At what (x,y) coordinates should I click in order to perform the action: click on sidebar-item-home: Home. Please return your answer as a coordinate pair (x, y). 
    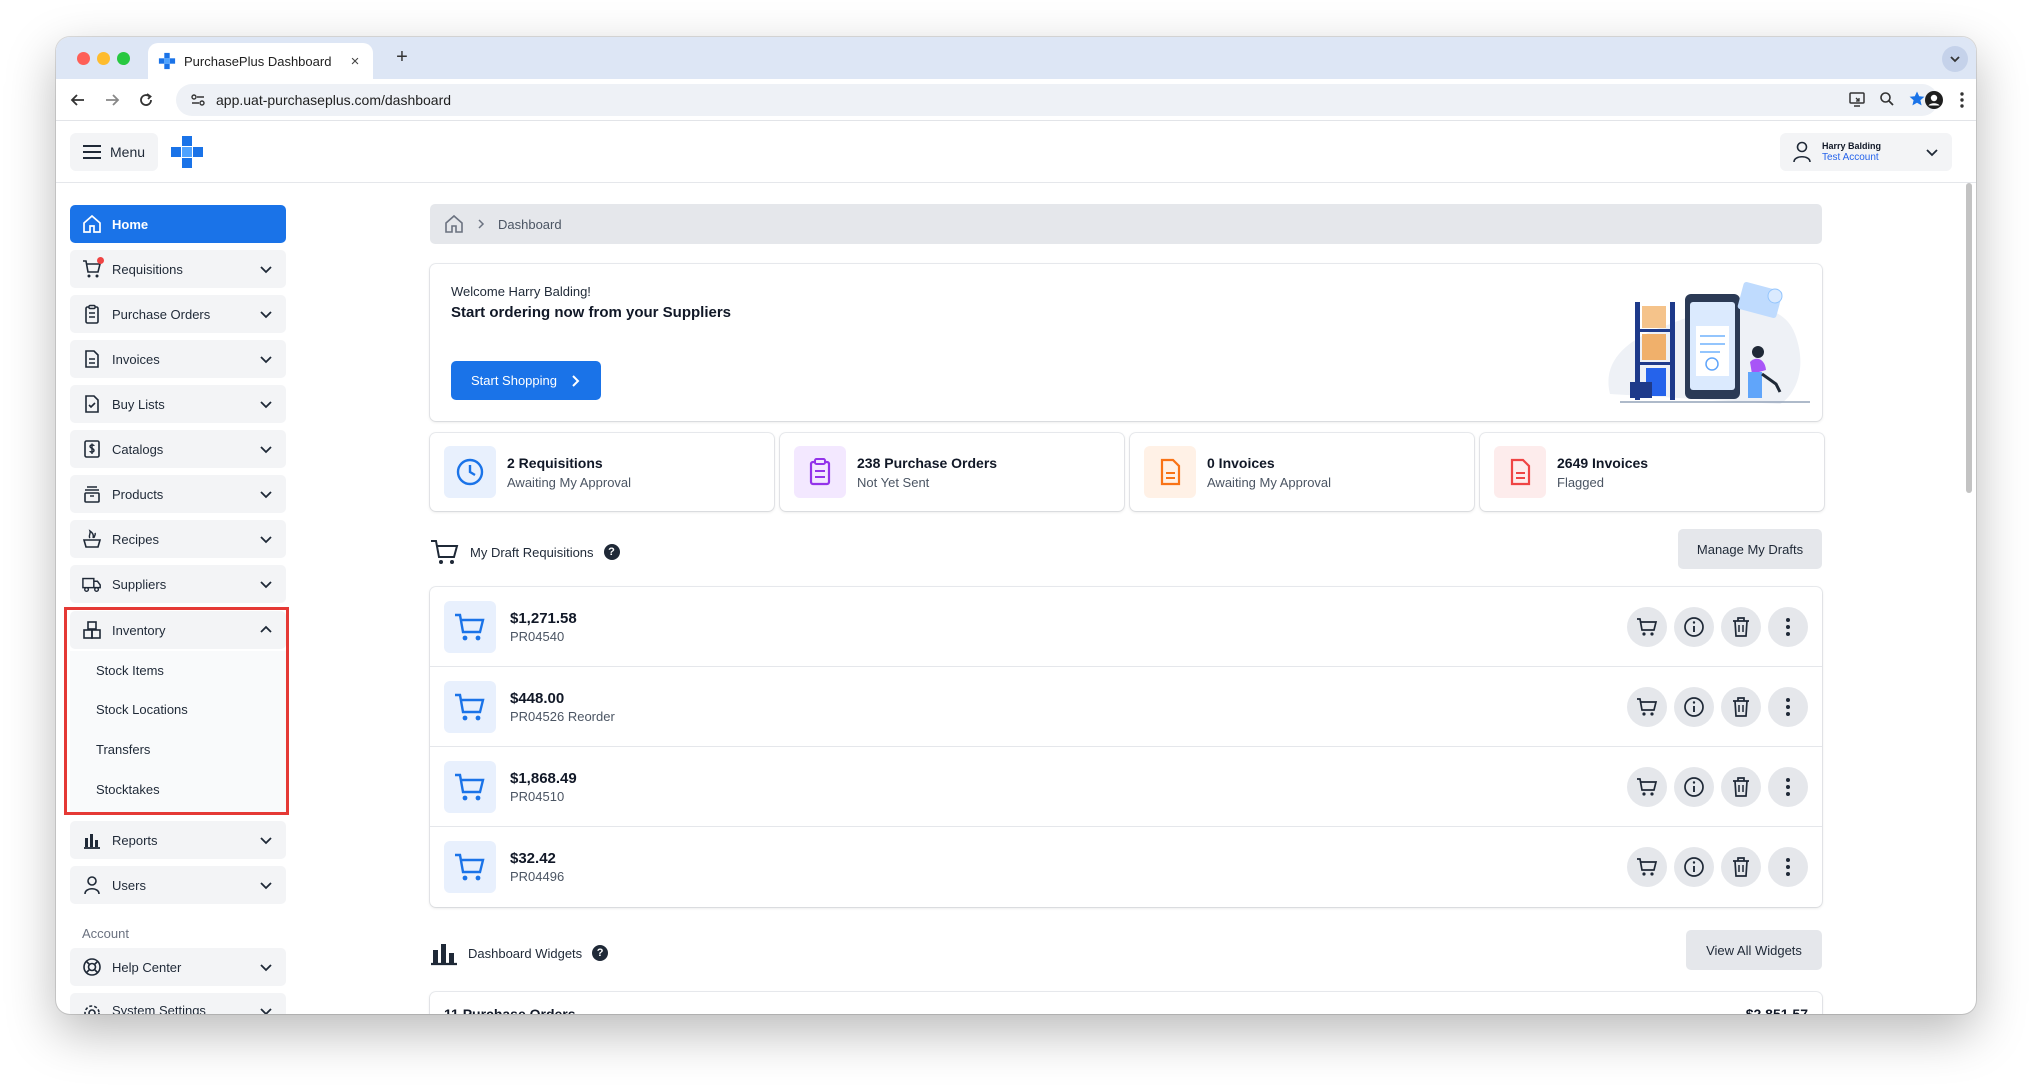
    Looking at the image, I should click on (178, 224).